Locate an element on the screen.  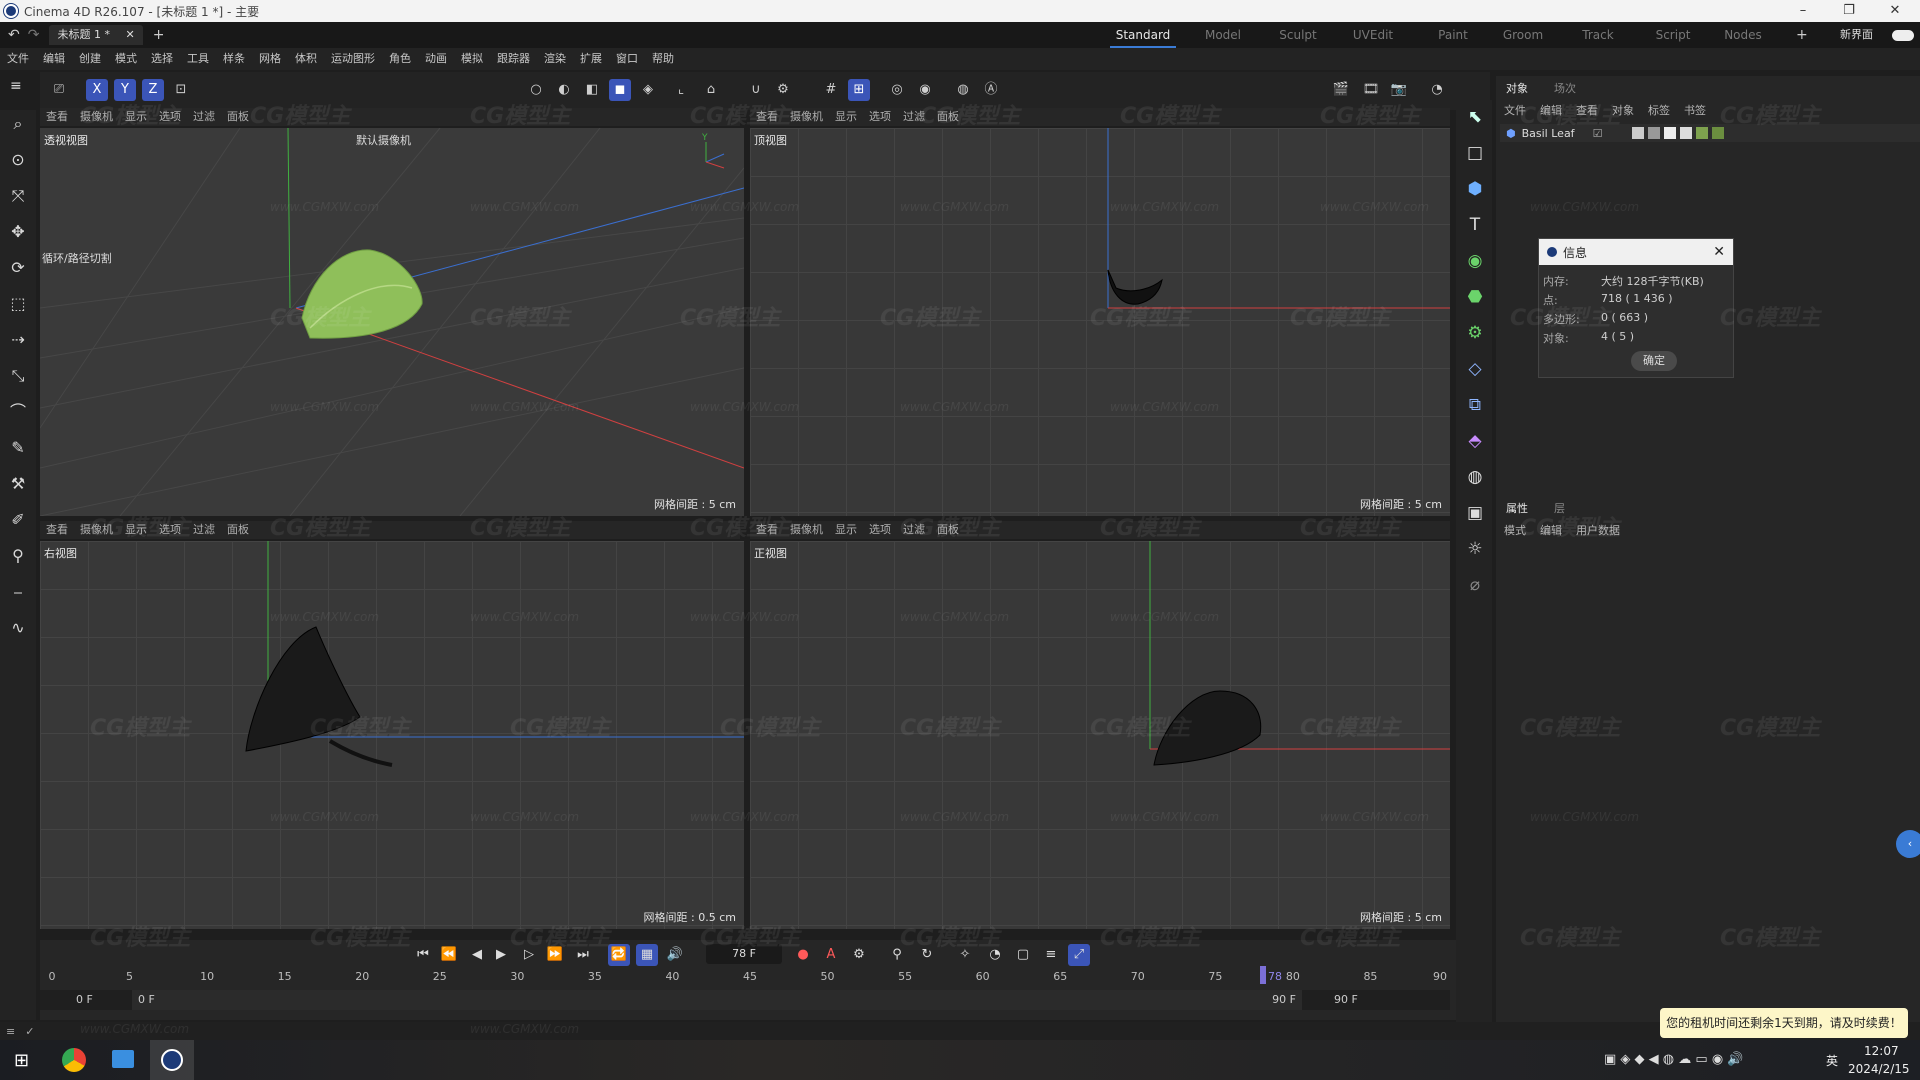
clock-time: 12:07 is located at coordinates (1881, 1051).